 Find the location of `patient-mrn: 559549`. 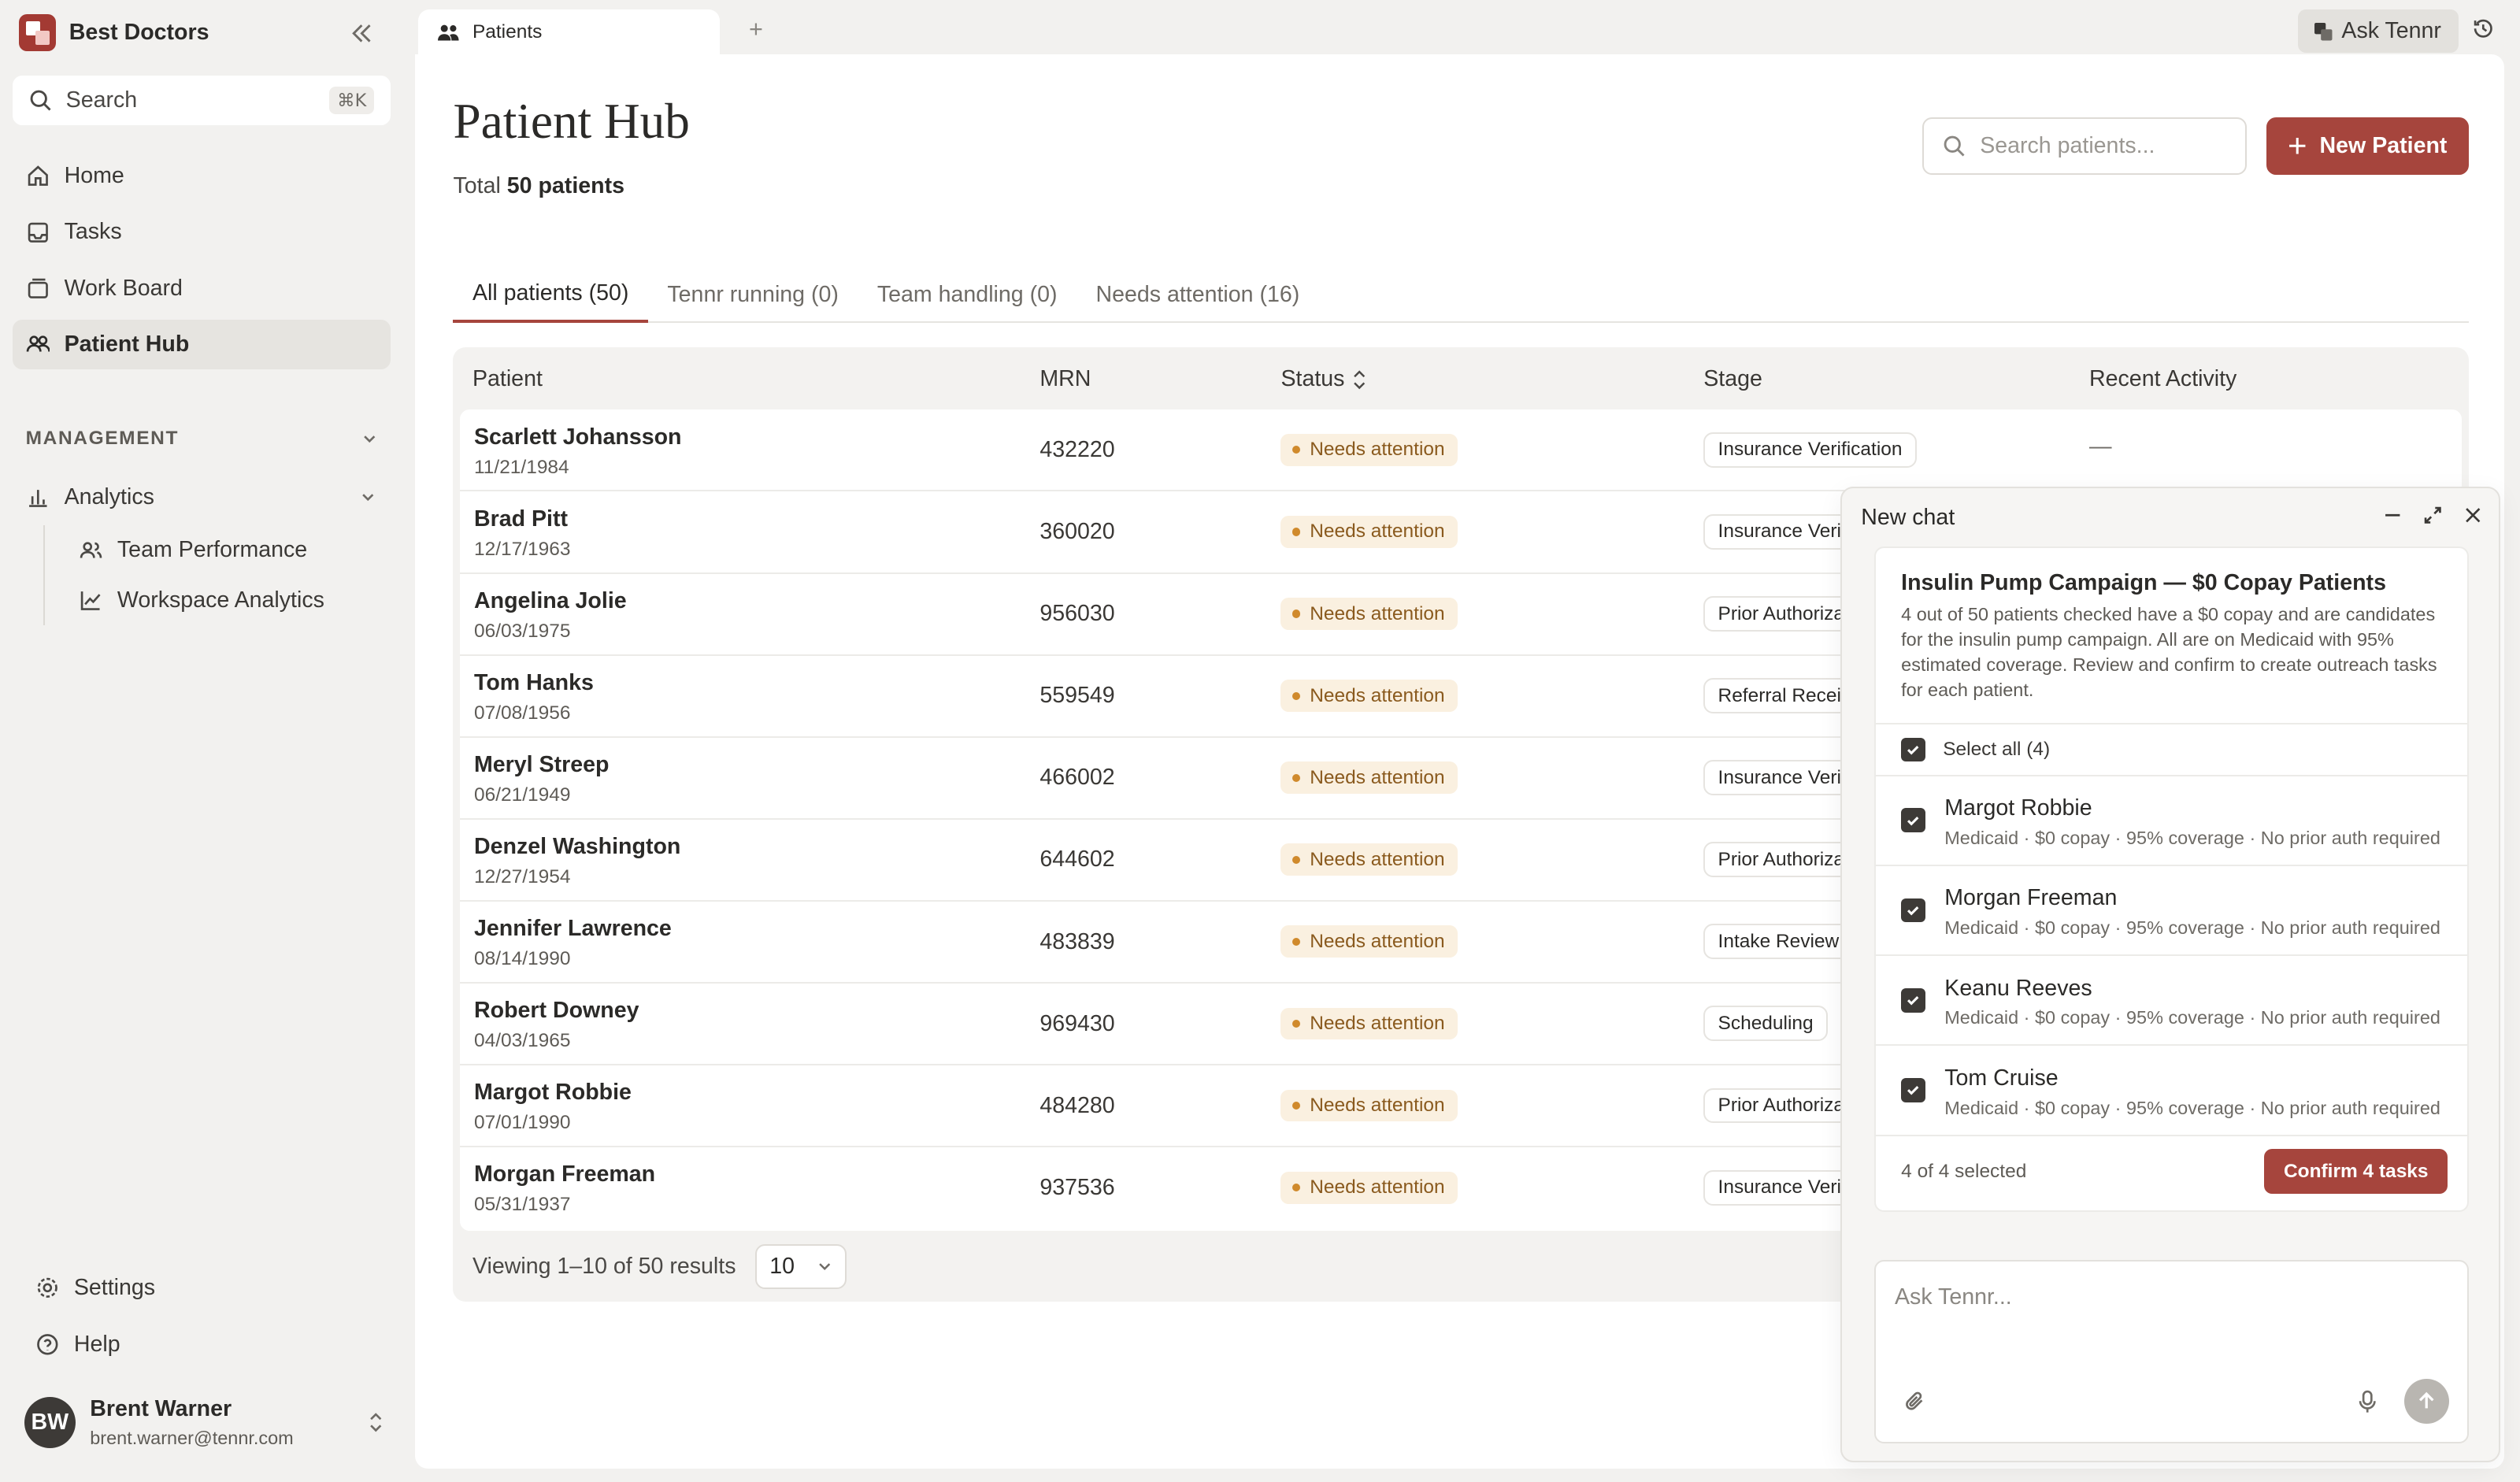

patient-mrn: 559549 is located at coordinates (1077, 696).